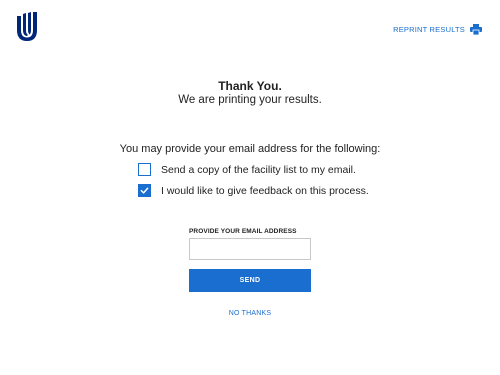 Image resolution: width=500 pixels, height=375 pixels. Describe the element at coordinates (476, 29) in the screenshot. I see `printer-icon` at that location.